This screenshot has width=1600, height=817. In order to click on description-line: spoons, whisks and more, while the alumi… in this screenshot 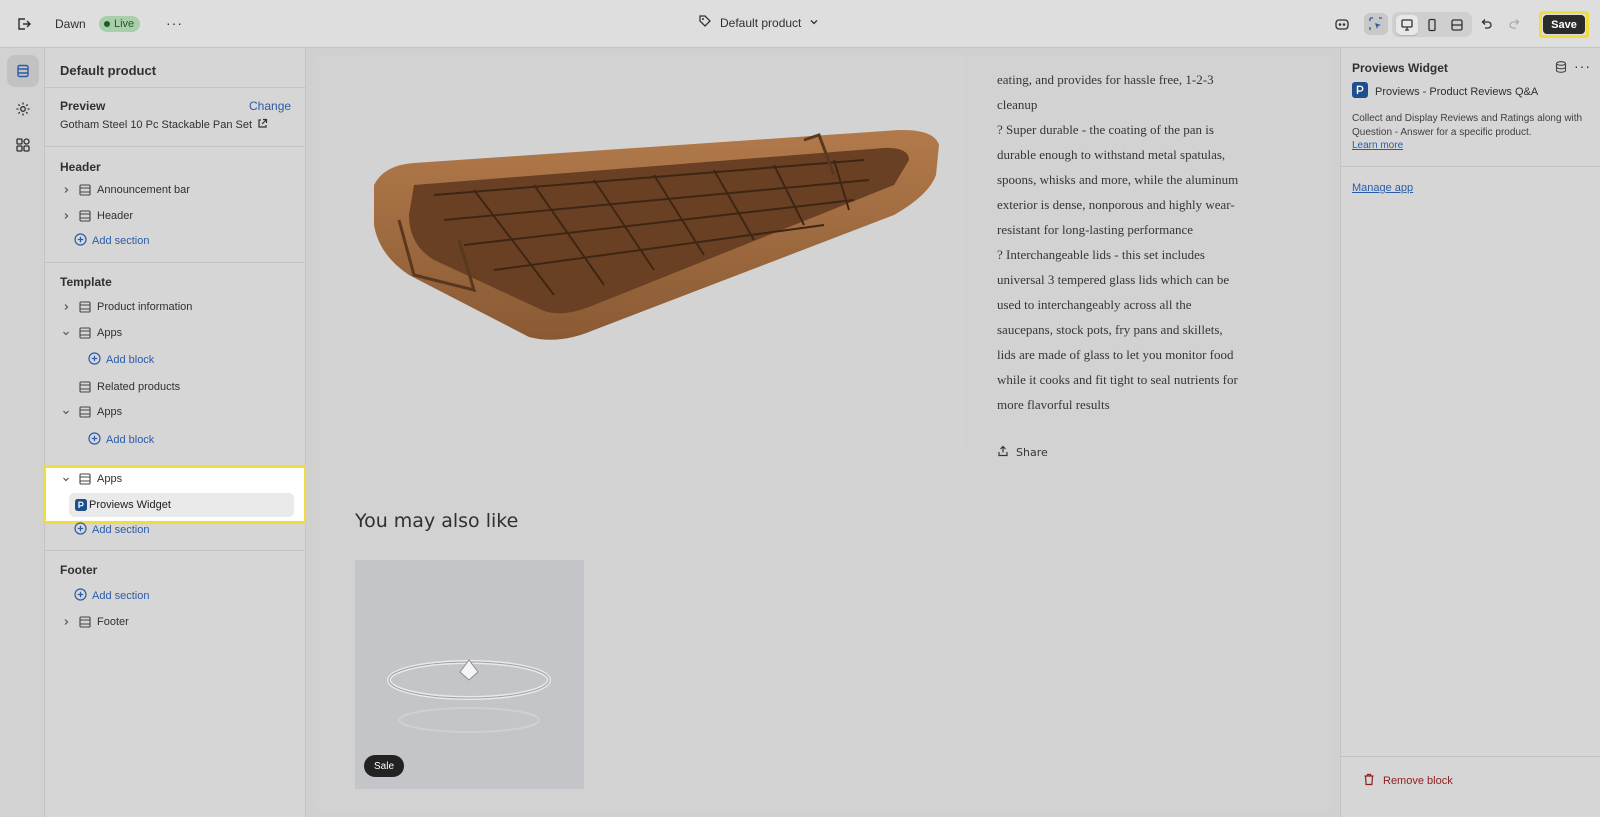, I will do `click(1118, 179)`.